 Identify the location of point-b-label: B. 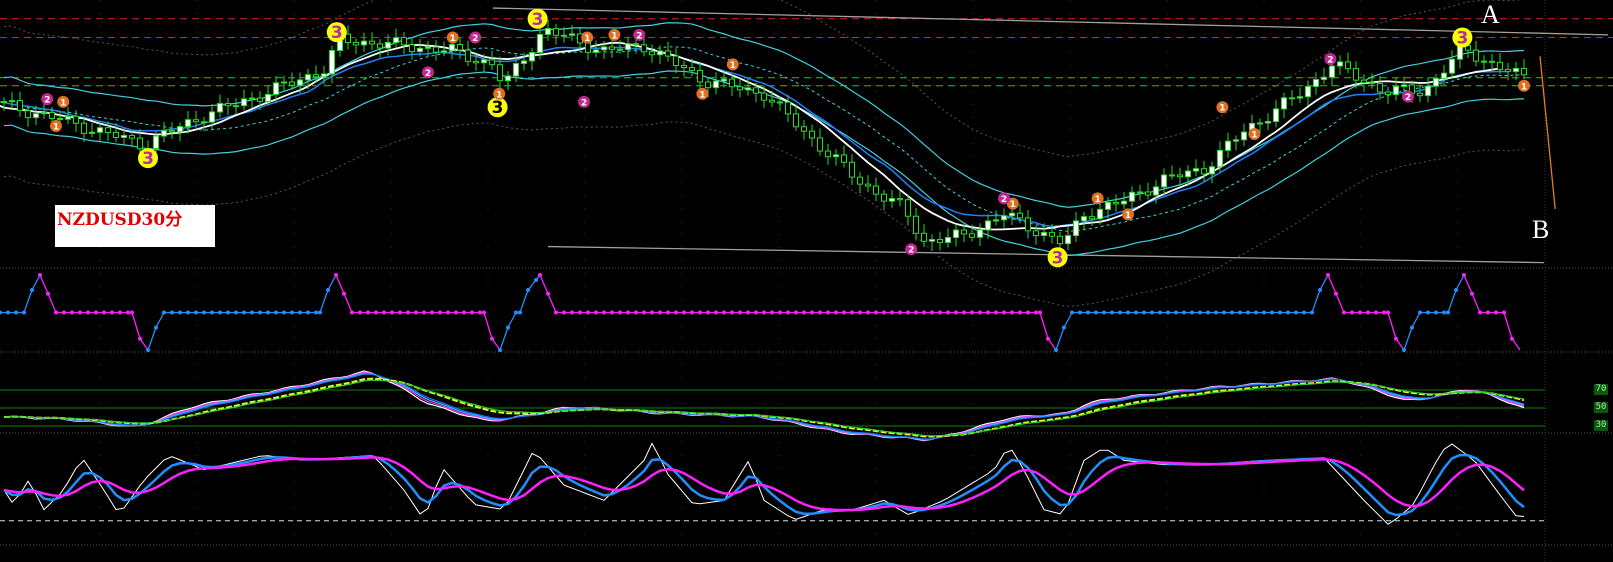
(1541, 229).